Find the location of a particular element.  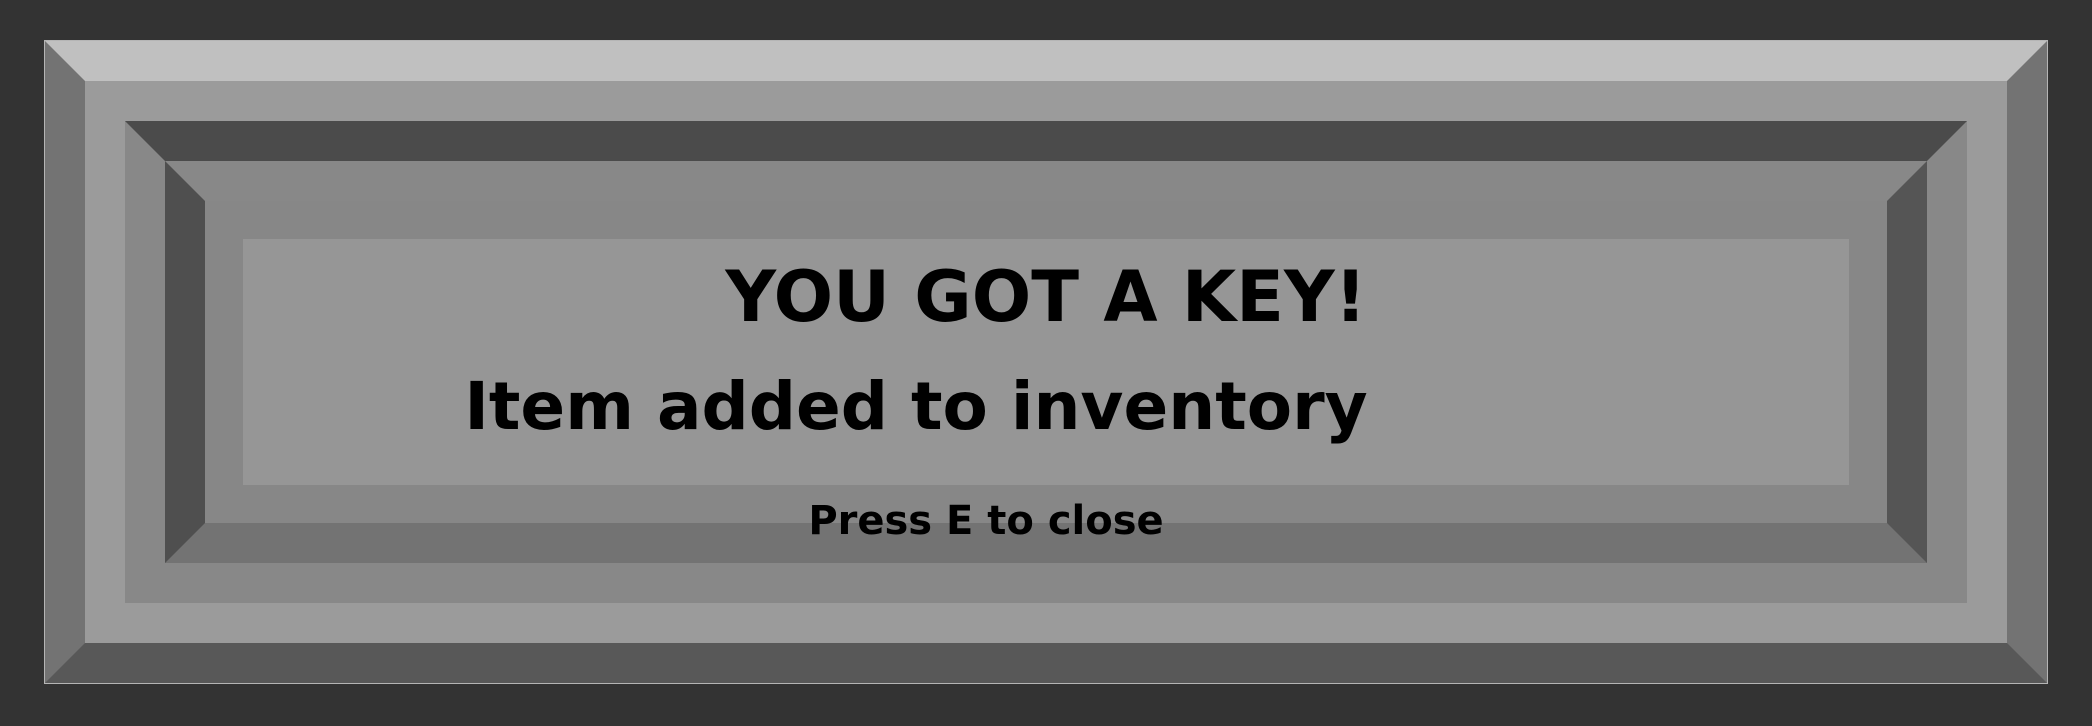

popup-title: YOU GOT A KEY! is located at coordinates (1046, 297).